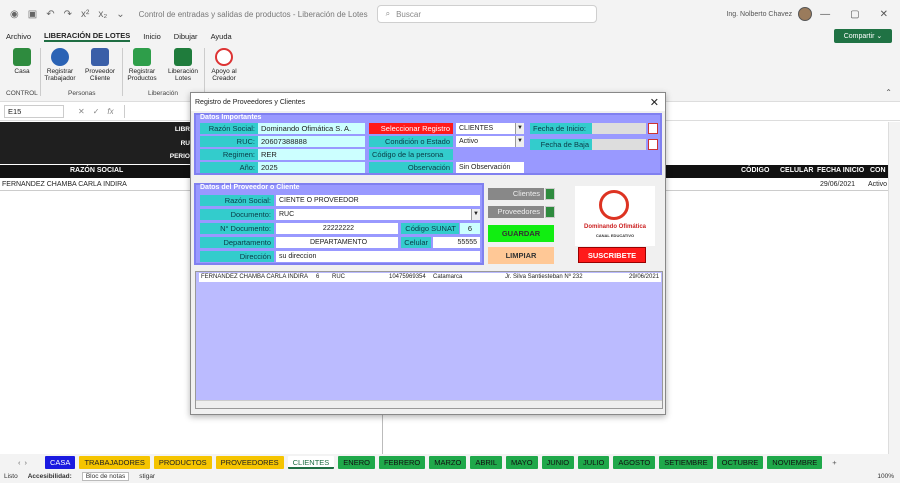  What do you see at coordinates (224, 65) in the screenshot?
I see `ribbon-apoyo-creador-button: Apoyo al Creador` at bounding box center [224, 65].